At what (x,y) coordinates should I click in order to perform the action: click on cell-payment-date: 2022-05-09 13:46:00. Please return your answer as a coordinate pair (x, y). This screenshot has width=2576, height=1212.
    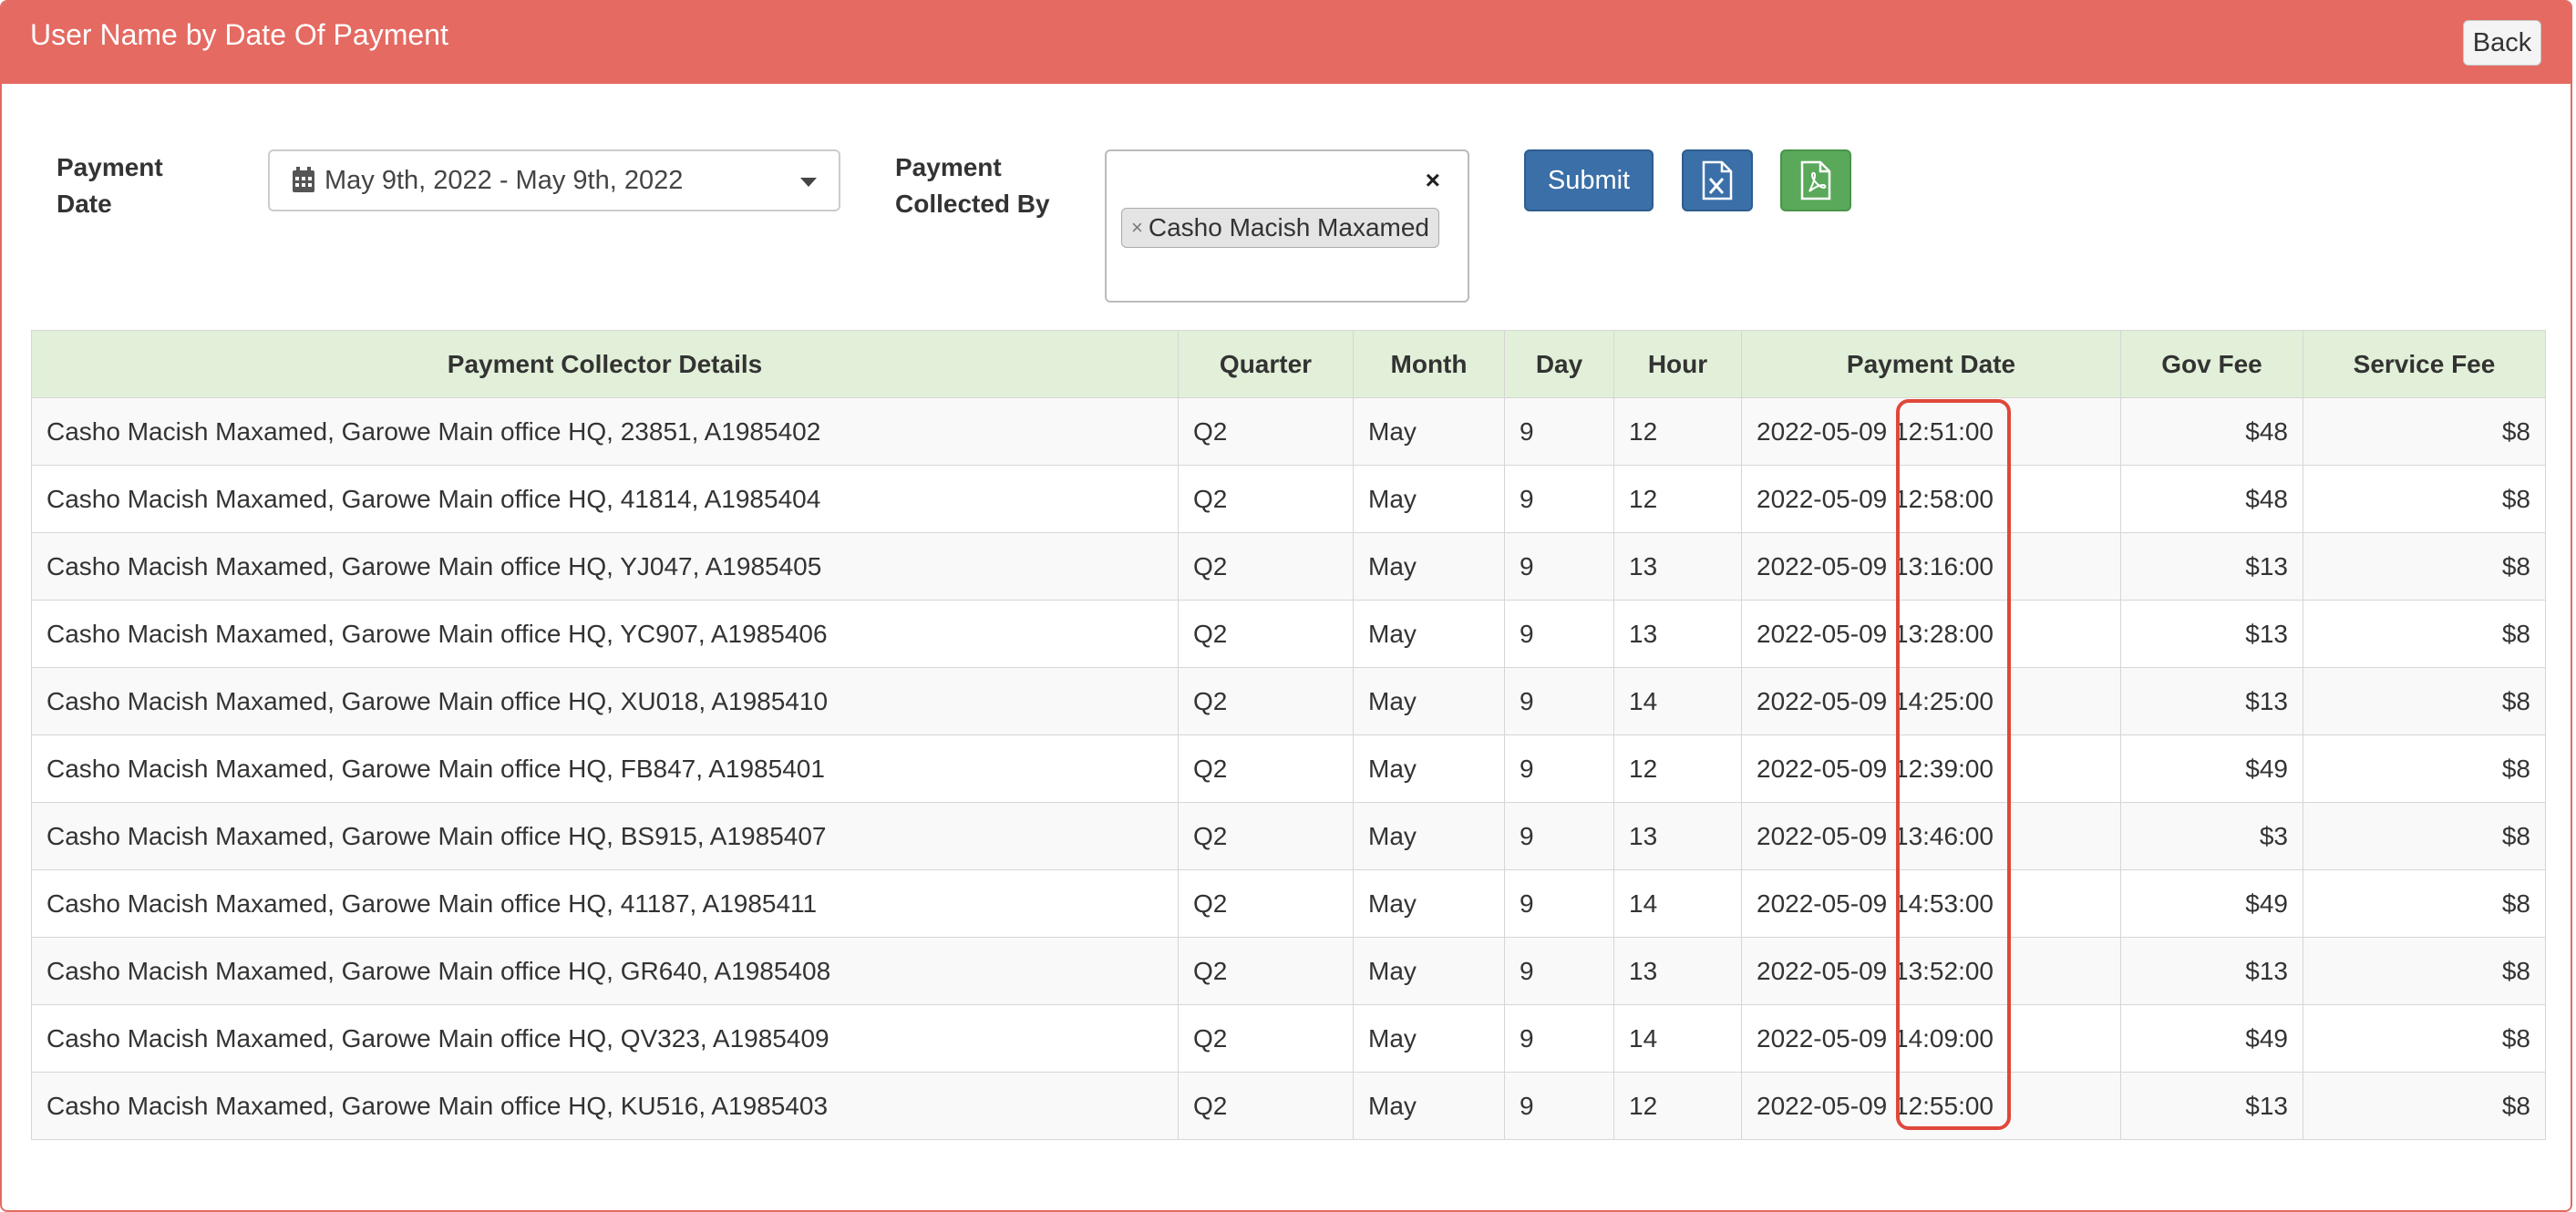
    Looking at the image, I should click on (1931, 836).